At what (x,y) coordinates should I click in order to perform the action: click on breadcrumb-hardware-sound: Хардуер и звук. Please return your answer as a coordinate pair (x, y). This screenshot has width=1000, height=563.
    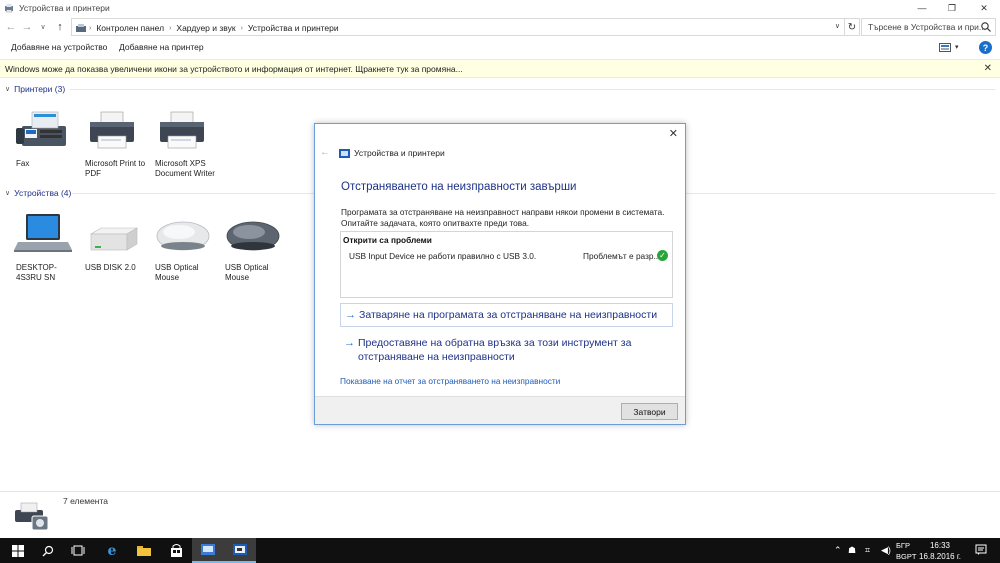
    Looking at the image, I should click on (205, 28).